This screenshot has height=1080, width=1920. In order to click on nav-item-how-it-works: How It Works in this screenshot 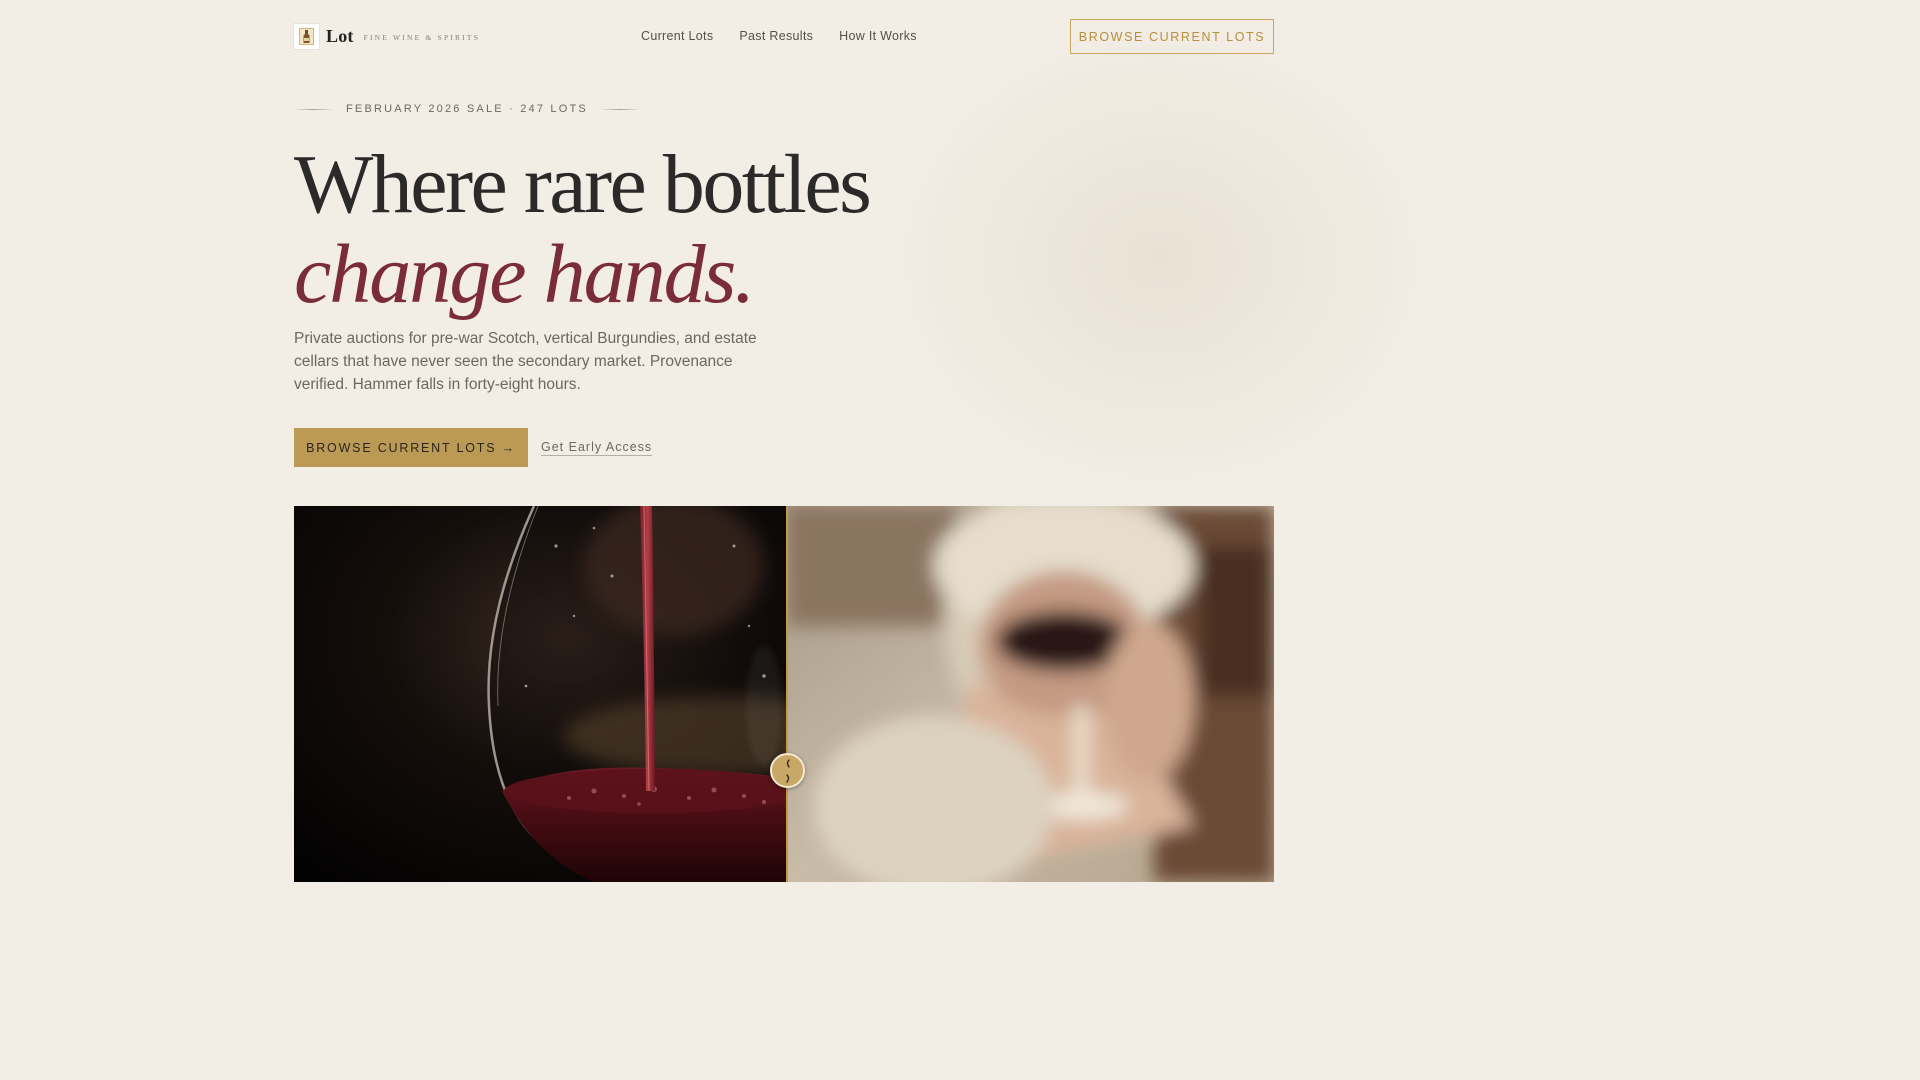, I will do `click(878, 36)`.